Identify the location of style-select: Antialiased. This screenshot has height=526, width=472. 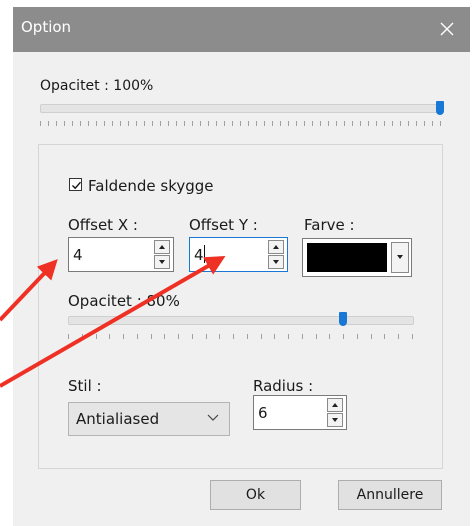
(149, 419).